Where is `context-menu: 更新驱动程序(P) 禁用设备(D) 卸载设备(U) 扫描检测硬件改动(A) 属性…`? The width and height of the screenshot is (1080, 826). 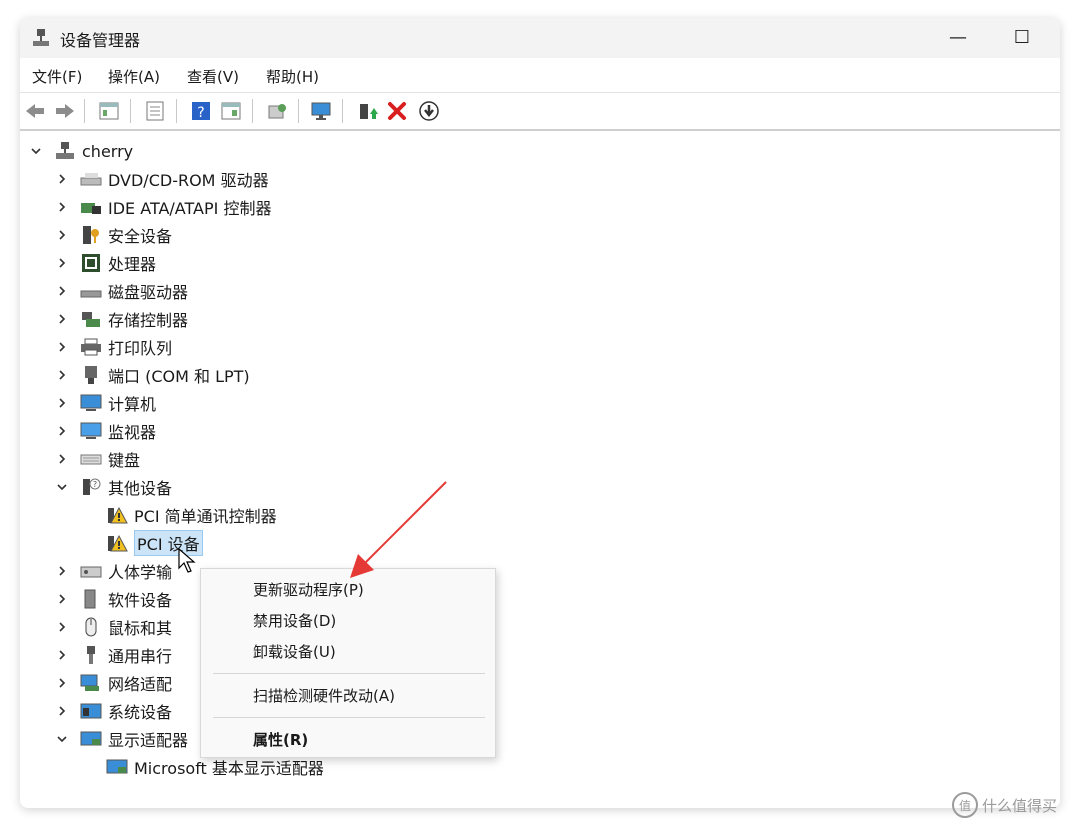 context-menu: 更新驱动程序(P) 禁用设备(D) 卸载设备(U) 扫描检测硬件改动(A) 属性… is located at coordinates (348, 663).